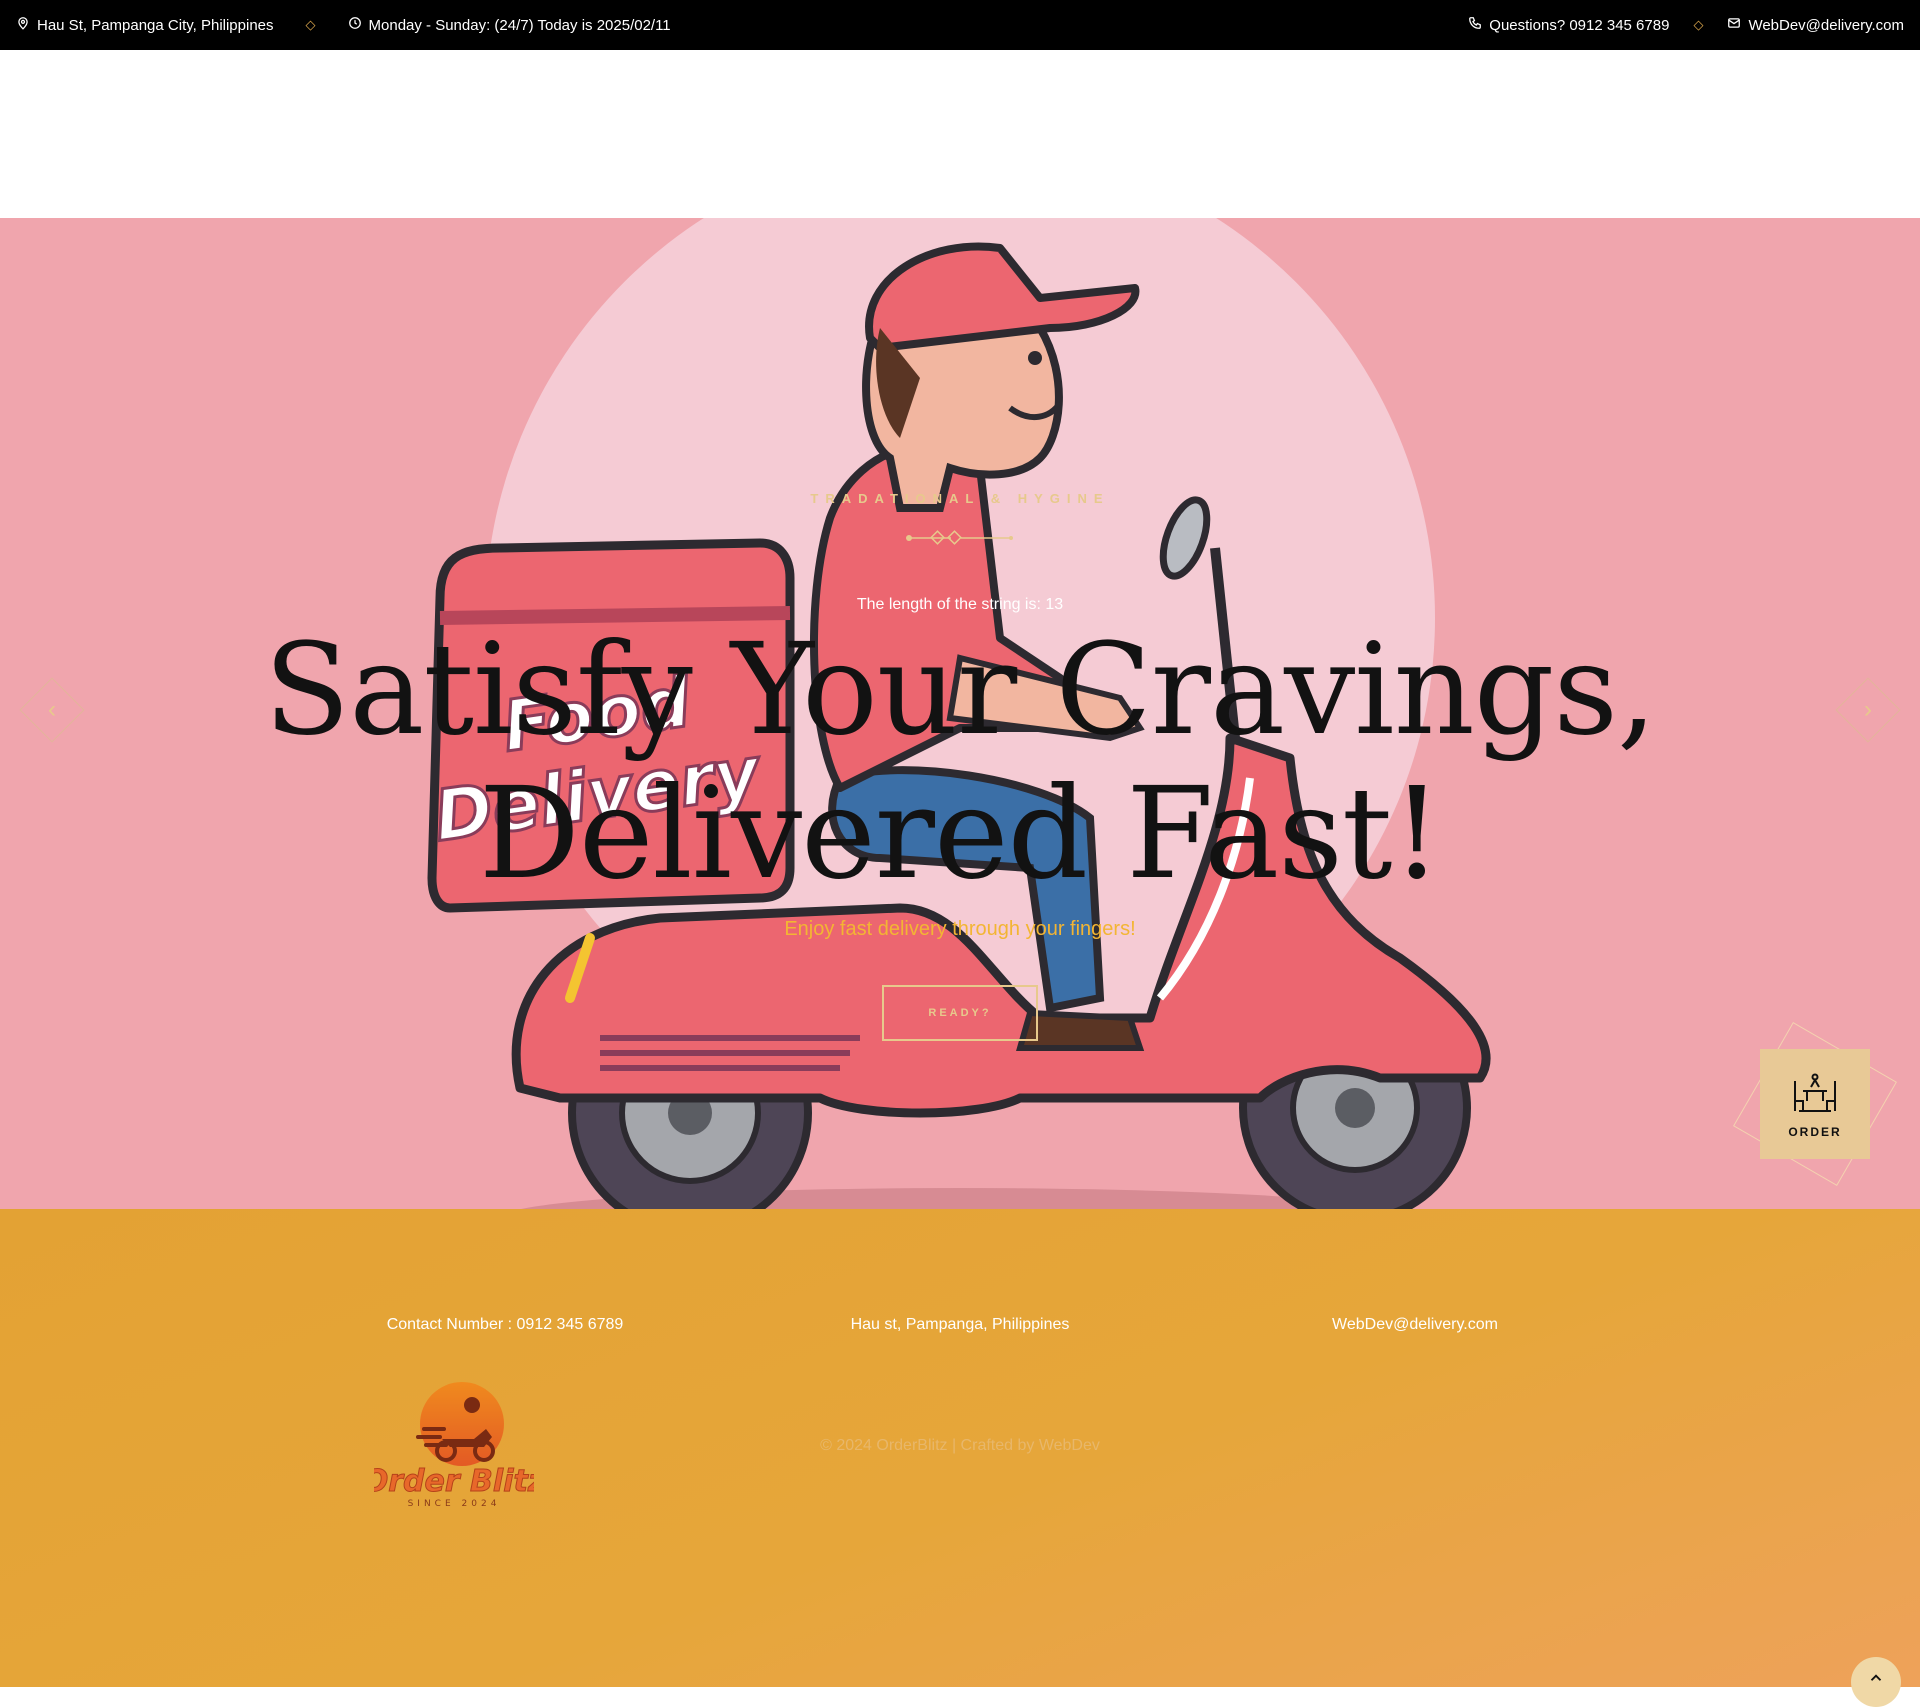 The image size is (1920, 1707). Describe the element at coordinates (1868, 709) in the screenshot. I see `chevron-right-icon: ›` at that location.